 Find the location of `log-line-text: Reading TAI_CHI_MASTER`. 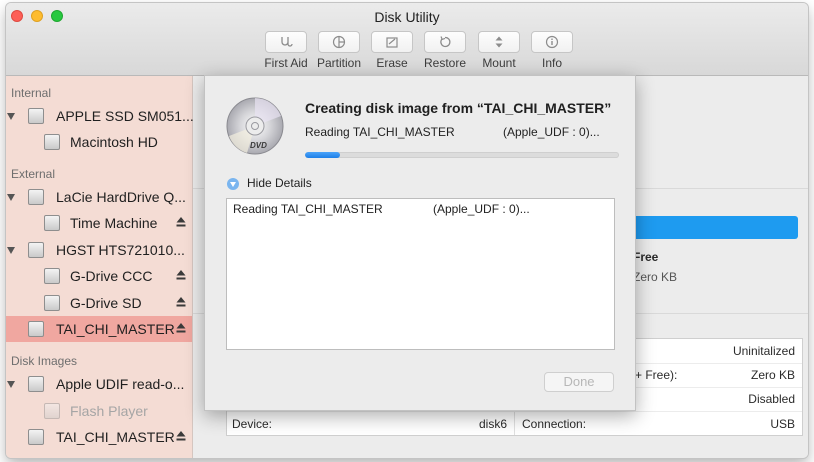

log-line-text: Reading TAI_CHI_MASTER is located at coordinates (308, 209).